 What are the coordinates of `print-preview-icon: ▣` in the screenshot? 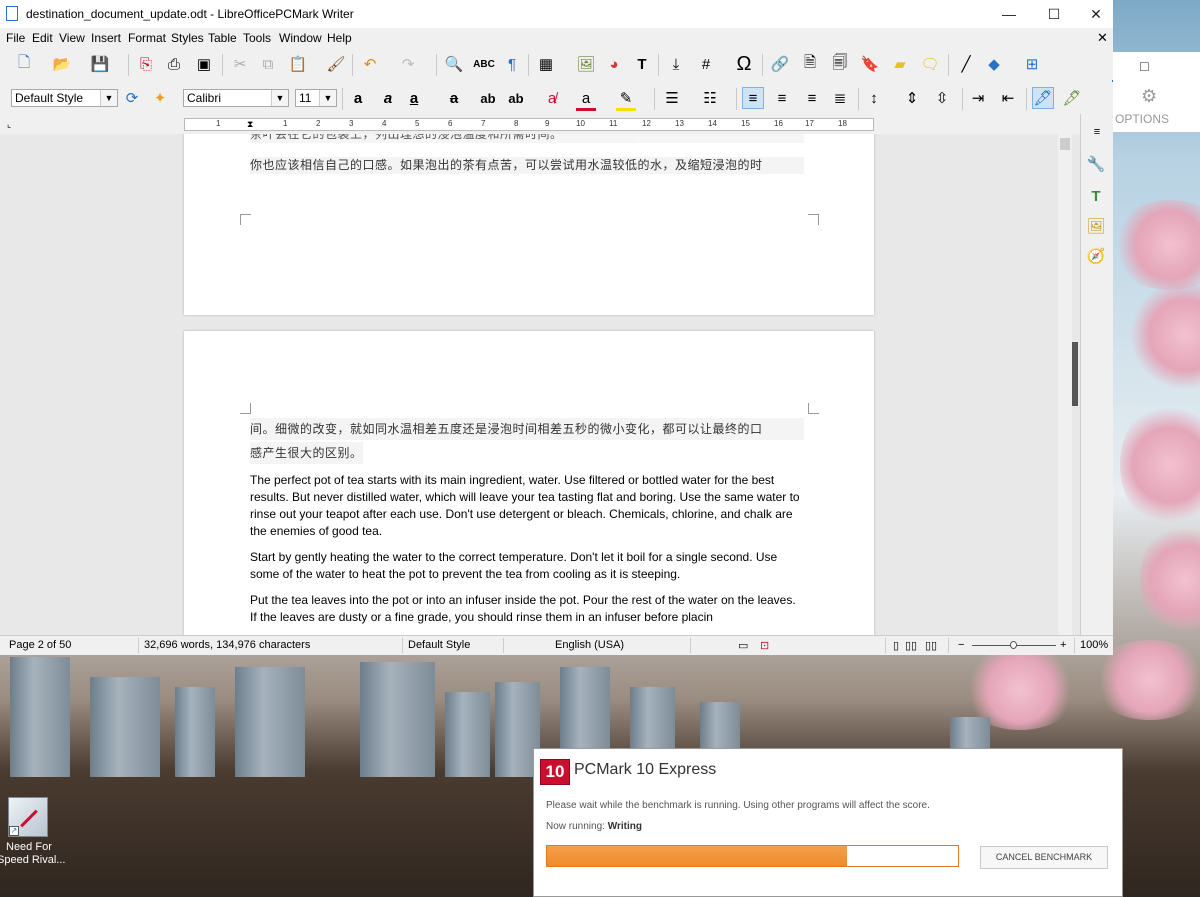 It's located at (204, 64).